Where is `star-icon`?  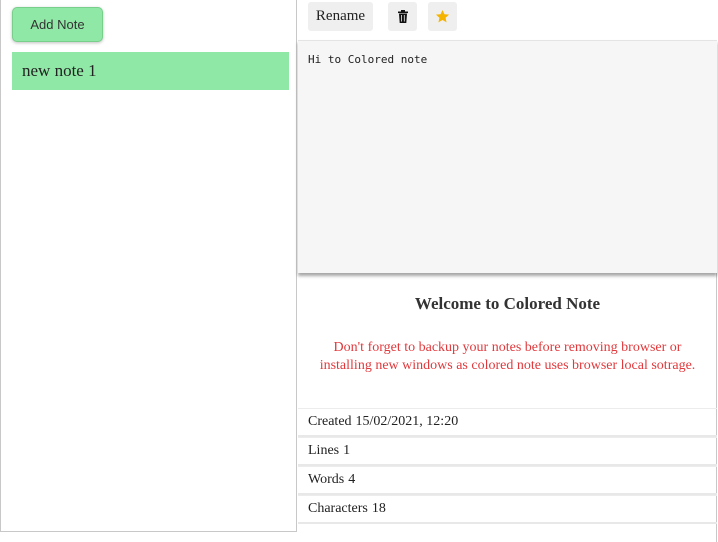
star-icon is located at coordinates (442, 16).